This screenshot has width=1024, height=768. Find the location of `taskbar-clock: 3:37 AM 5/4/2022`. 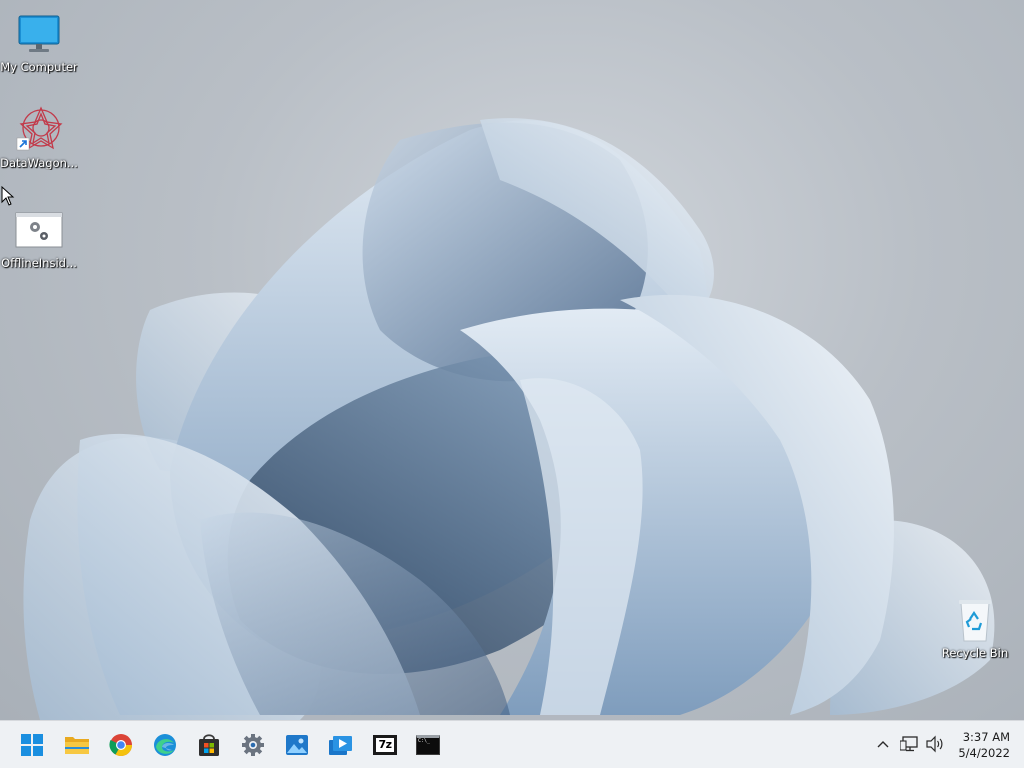

taskbar-clock: 3:37 AM 5/4/2022 is located at coordinates (980, 745).